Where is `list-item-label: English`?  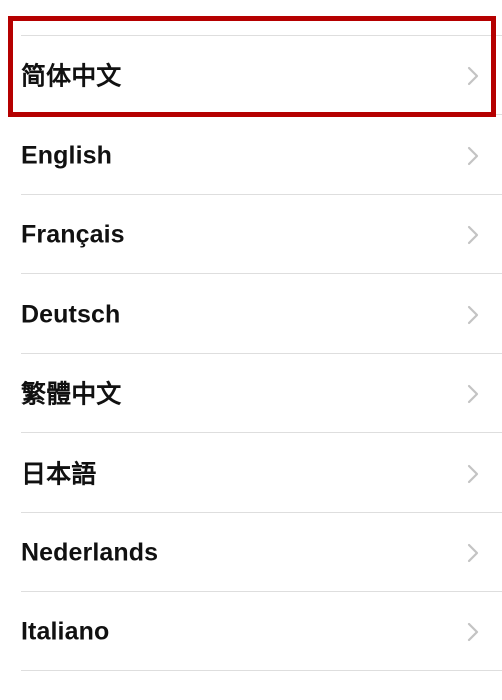 list-item-label: English is located at coordinates (66, 155).